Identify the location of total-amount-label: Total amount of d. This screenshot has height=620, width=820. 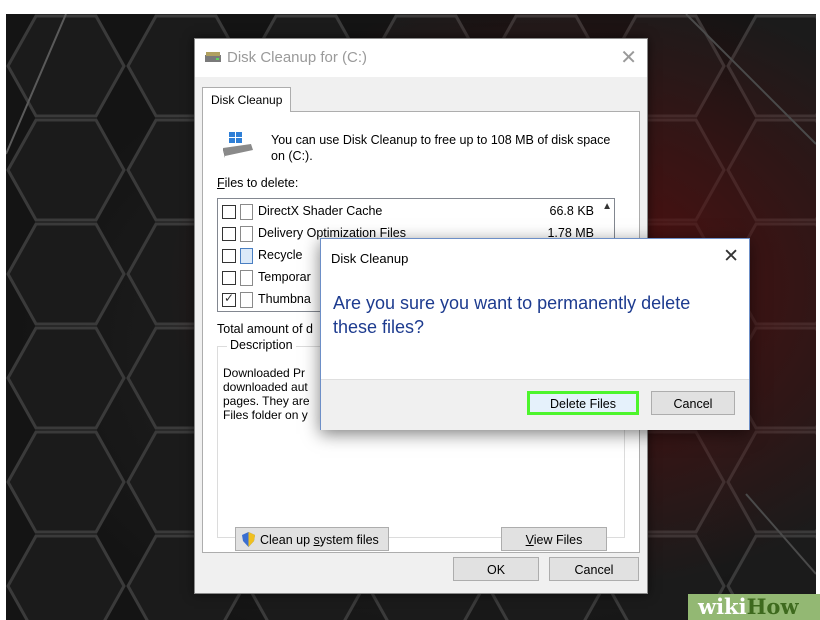
(265, 329).